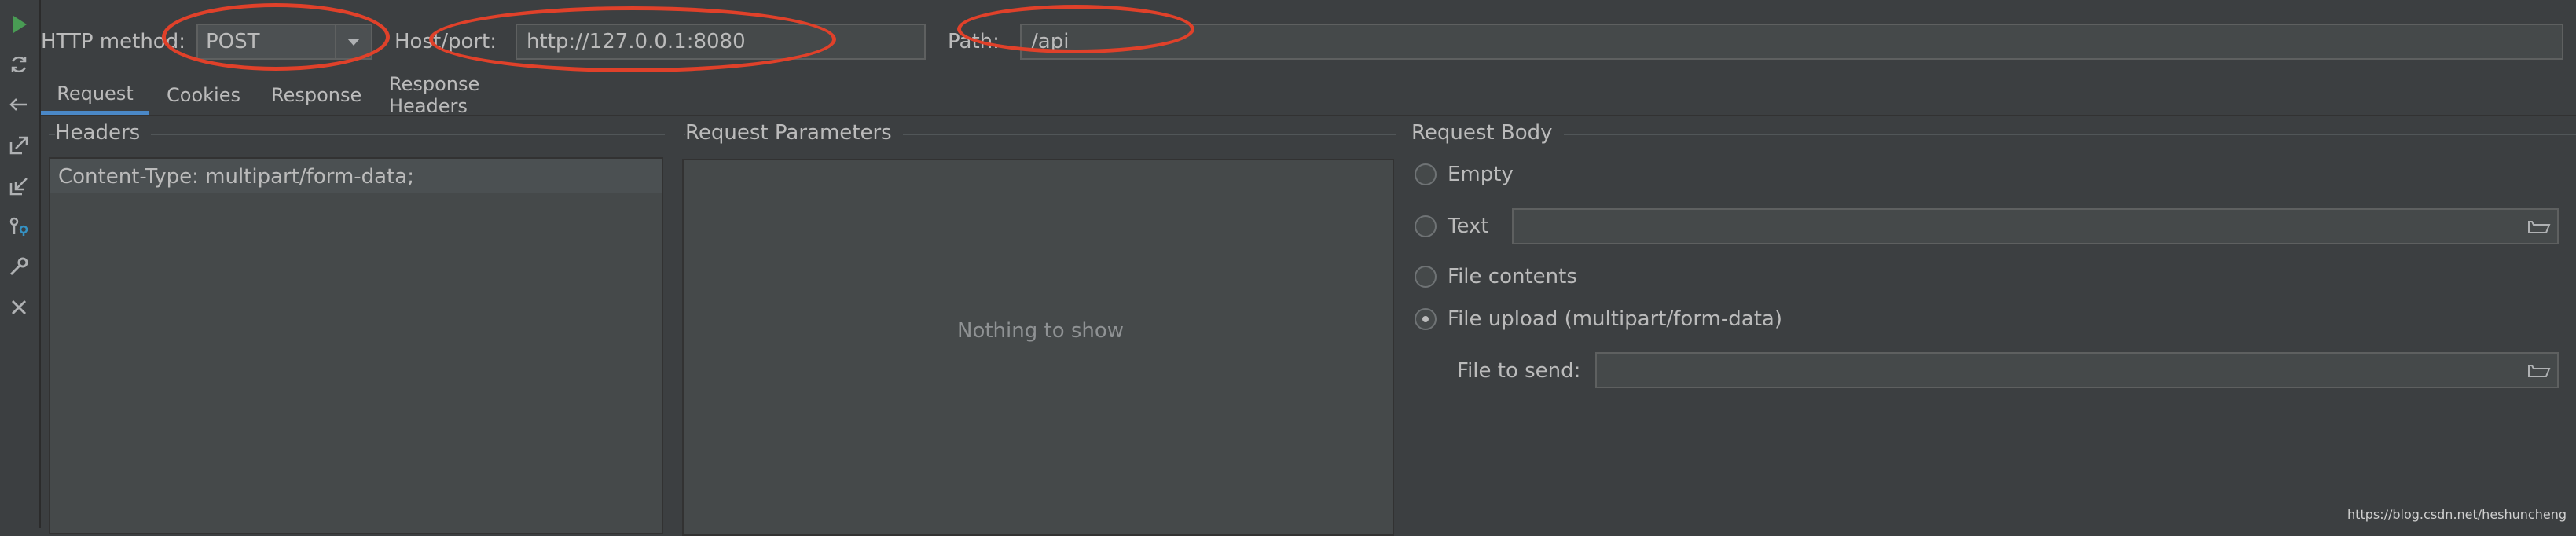 This screenshot has height=536, width=2576. What do you see at coordinates (316, 95) in the screenshot?
I see `tab-response: Response` at bounding box center [316, 95].